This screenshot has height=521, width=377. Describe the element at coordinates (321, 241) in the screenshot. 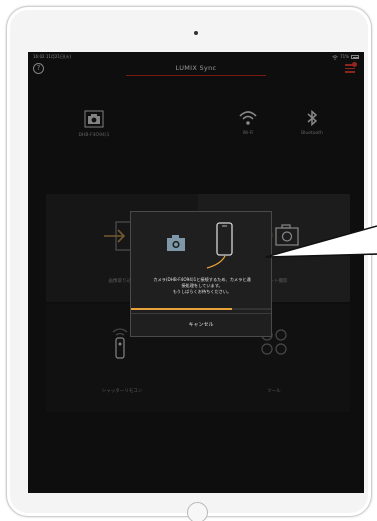

I see `callout-lines` at that location.